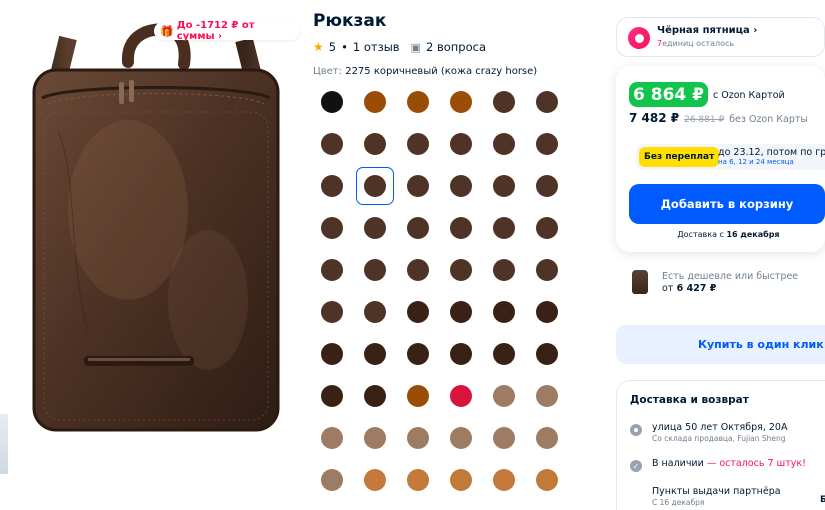 This screenshot has height=510, width=825. What do you see at coordinates (771, 152) in the screenshot?
I see `installment-line1: до 23.12, потом по граф` at bounding box center [771, 152].